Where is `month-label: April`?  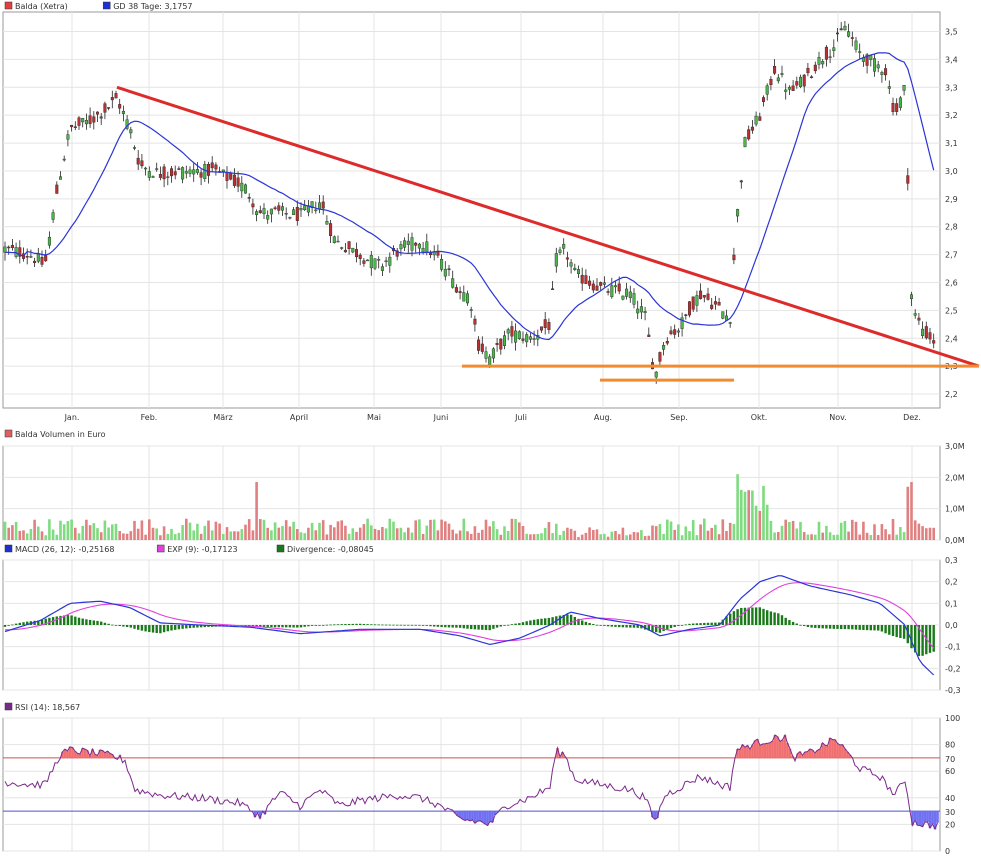
month-label: April is located at coordinates (299, 417).